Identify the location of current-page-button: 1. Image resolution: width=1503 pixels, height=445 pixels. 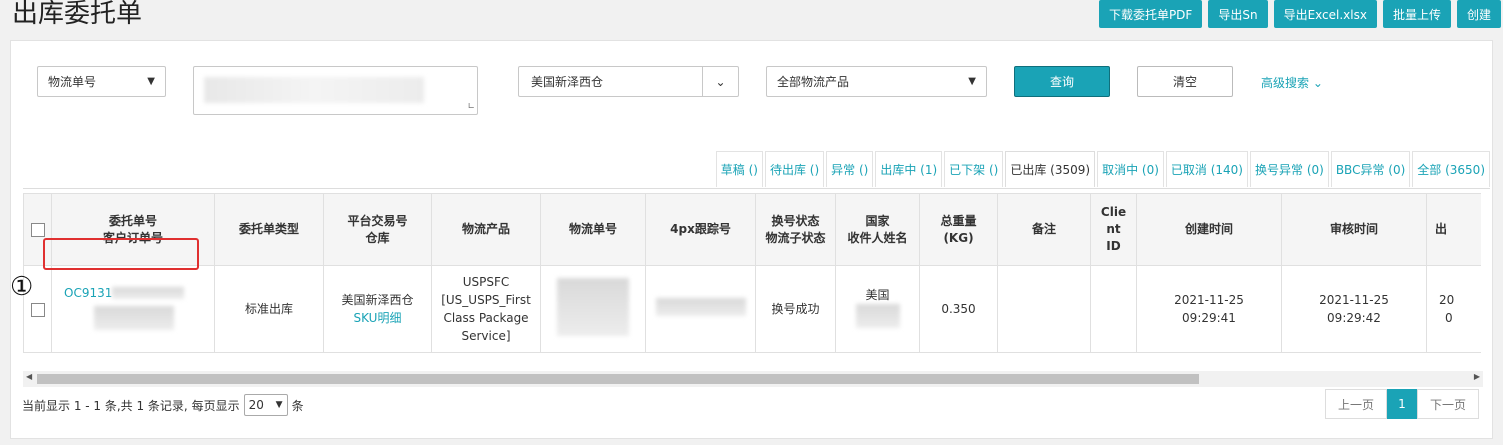
(1402, 404).